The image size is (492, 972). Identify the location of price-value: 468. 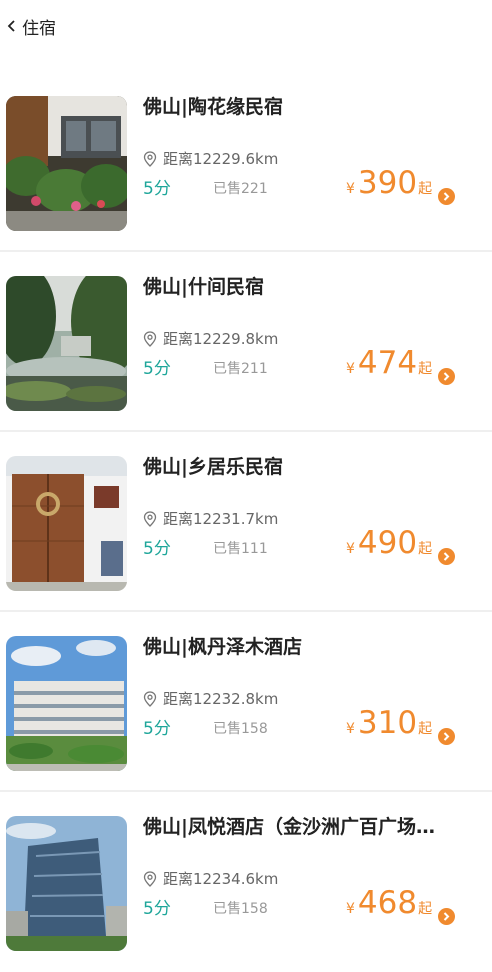
(387, 903).